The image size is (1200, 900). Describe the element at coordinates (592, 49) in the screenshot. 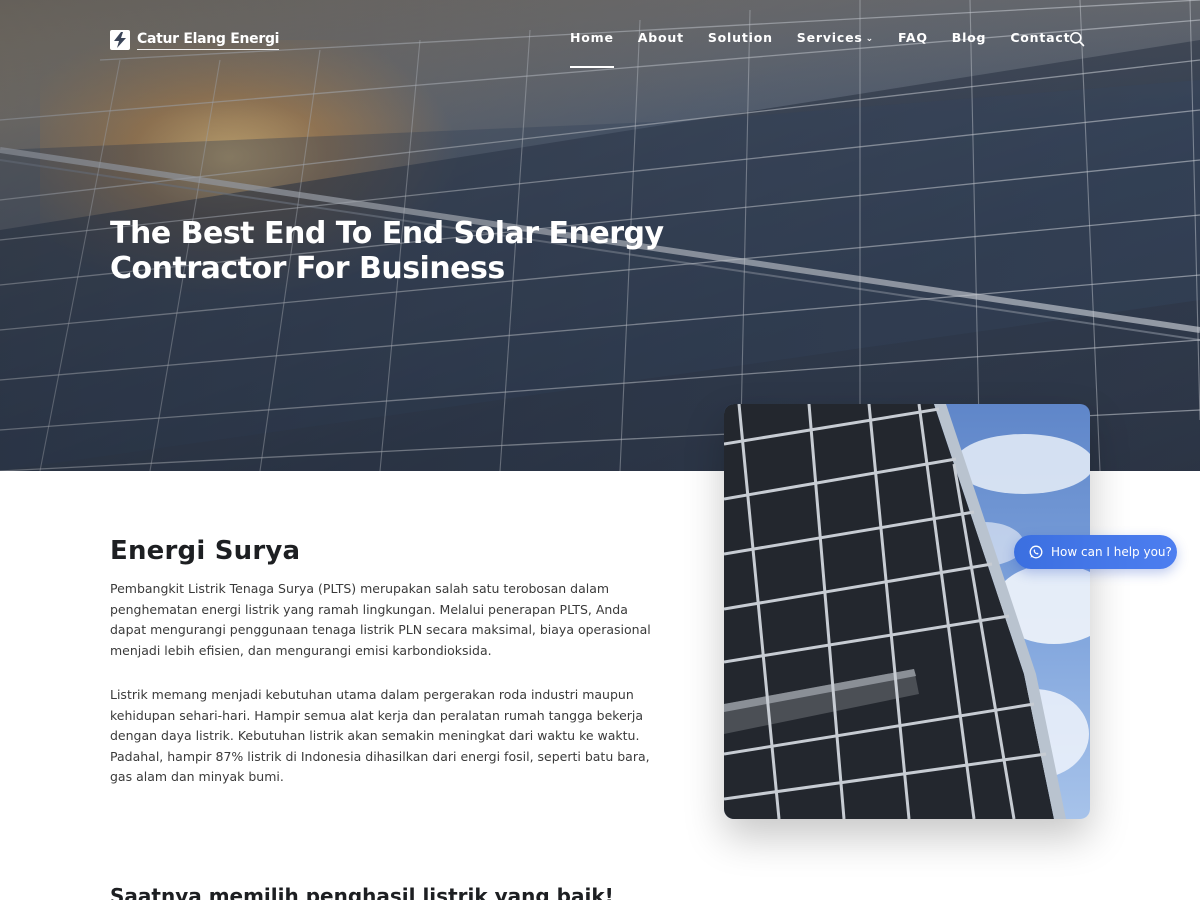

I see `nav-item-home: Home` at that location.